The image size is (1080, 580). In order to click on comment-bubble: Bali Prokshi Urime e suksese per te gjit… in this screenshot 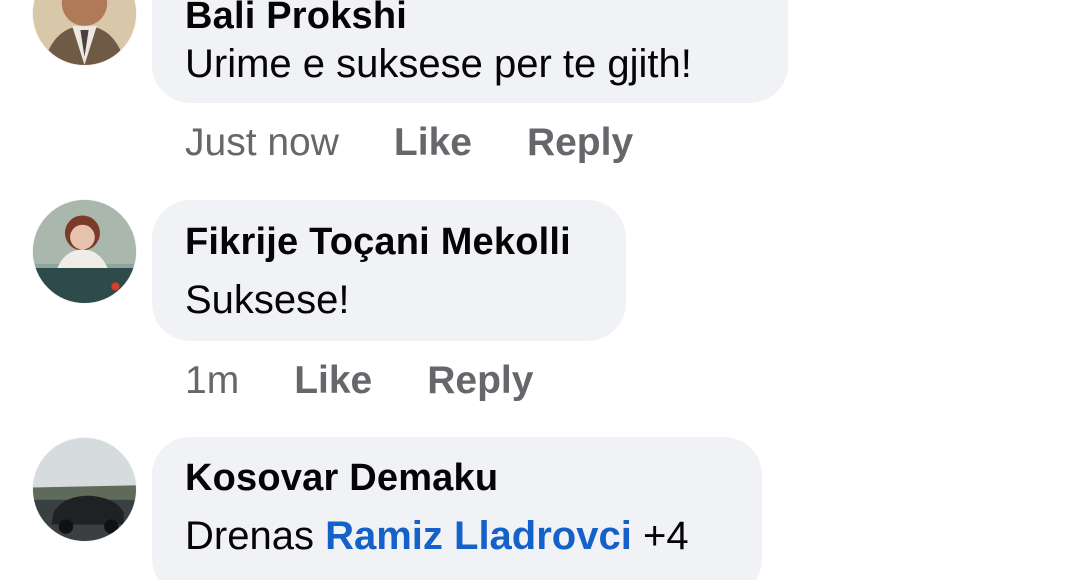, I will do `click(470, 51)`.